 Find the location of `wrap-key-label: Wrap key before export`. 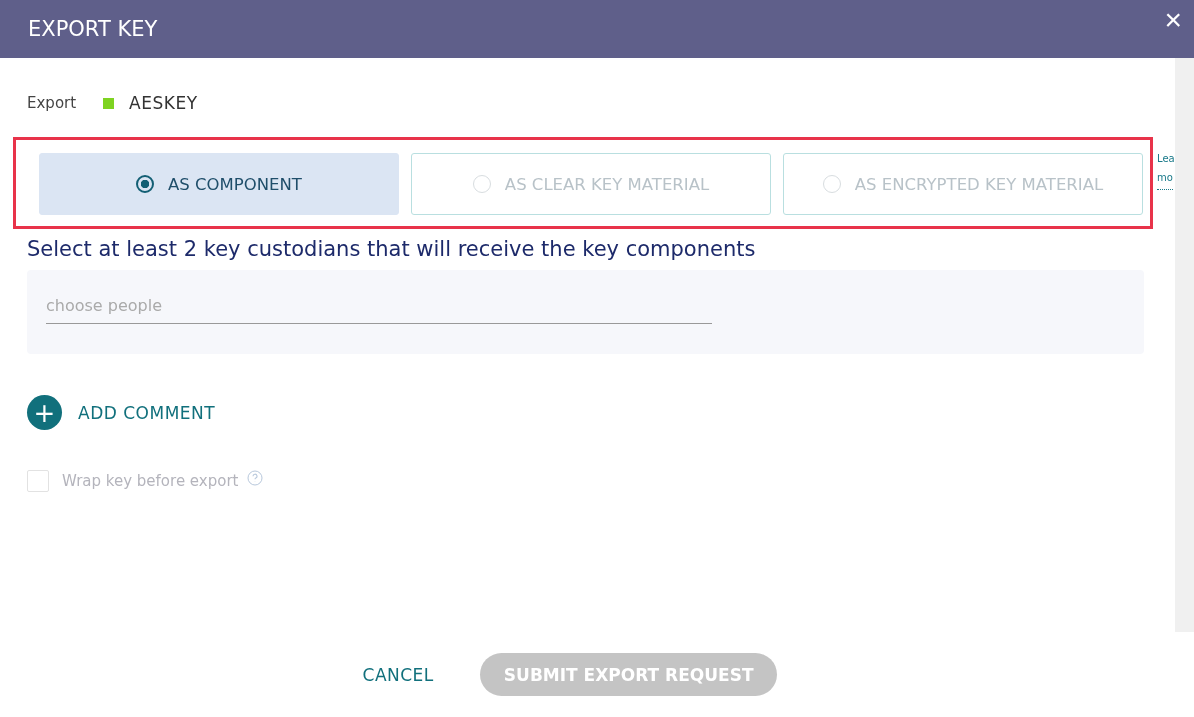

wrap-key-label: Wrap key before export is located at coordinates (150, 481).